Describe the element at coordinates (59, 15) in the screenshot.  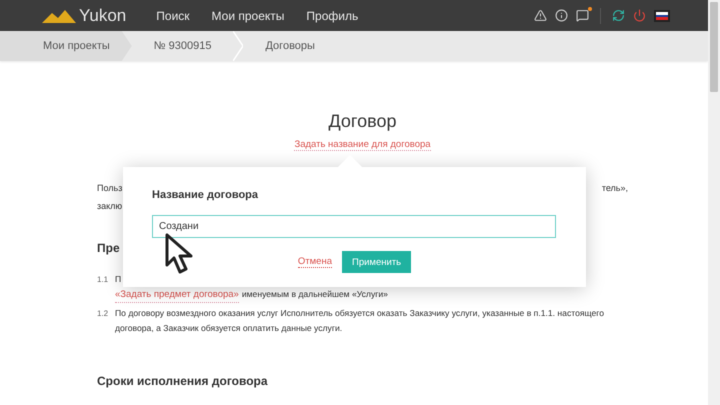
I see `mountain-logo-icon` at that location.